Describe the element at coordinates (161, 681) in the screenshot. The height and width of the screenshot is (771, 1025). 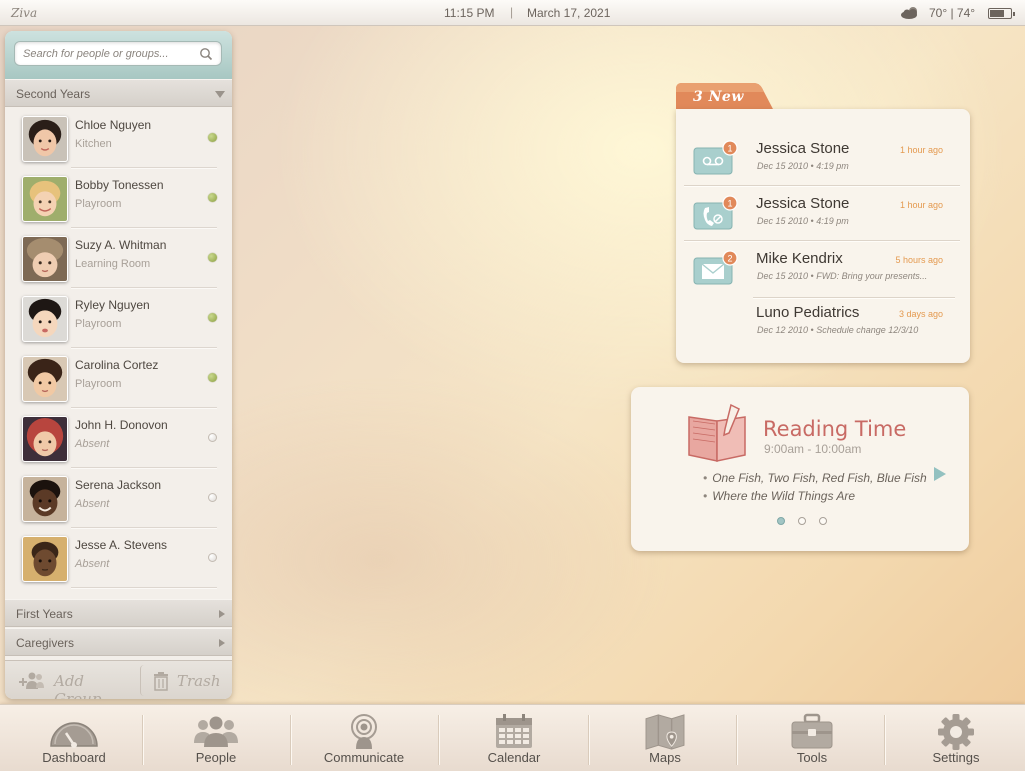
I see `trash-icon` at that location.